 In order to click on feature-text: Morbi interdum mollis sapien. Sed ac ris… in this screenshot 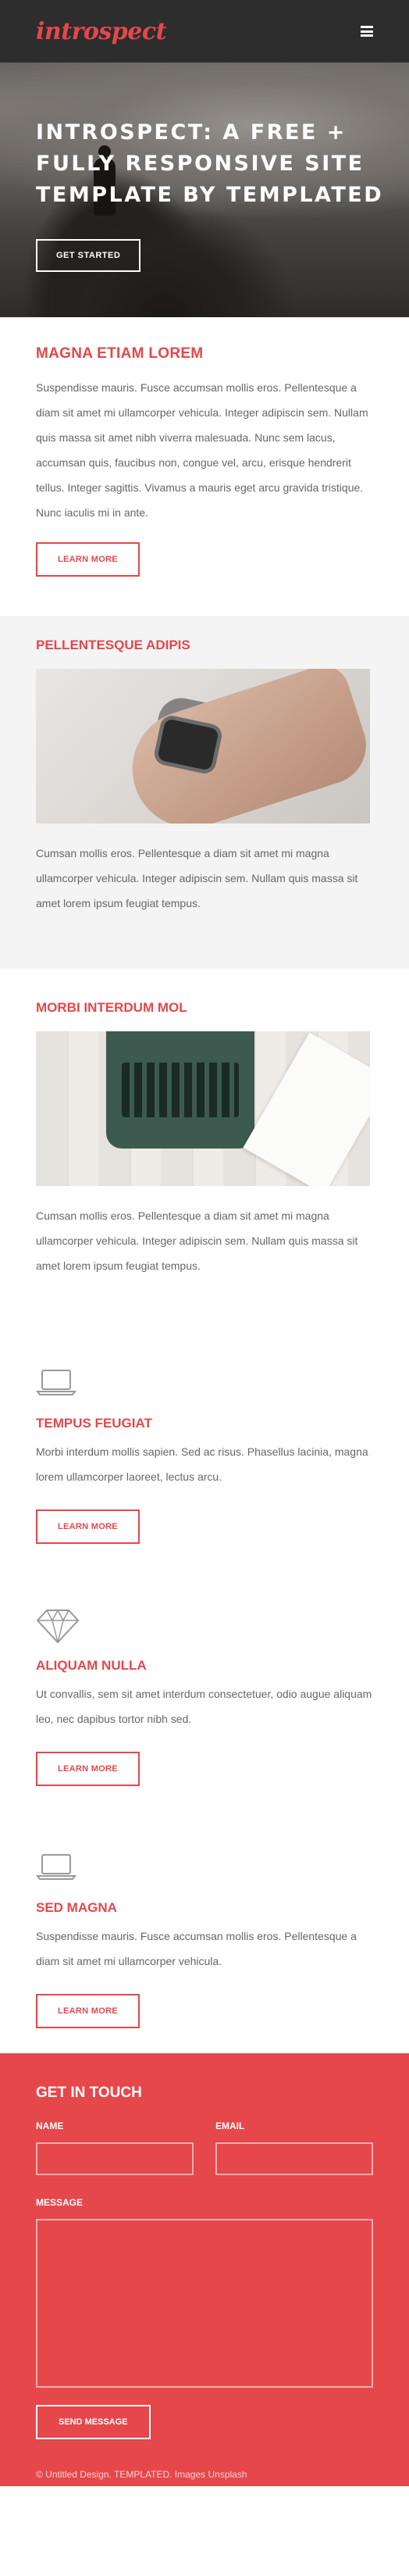, I will do `click(202, 1464)`.